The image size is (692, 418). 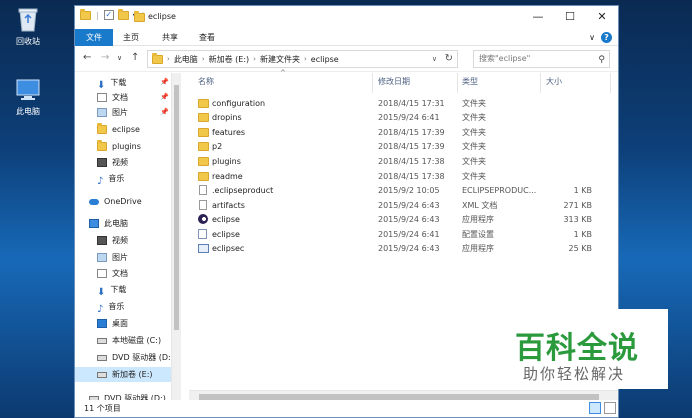 I want to click on table-row: artifacts 2015/9/24 6:43 XML 文档 271 KB, so click(x=399, y=205).